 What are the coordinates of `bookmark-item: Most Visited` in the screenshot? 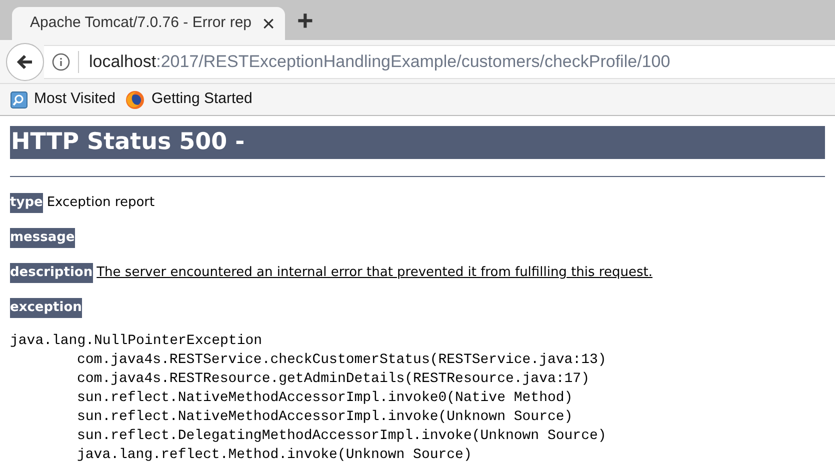 It's located at (63, 99).